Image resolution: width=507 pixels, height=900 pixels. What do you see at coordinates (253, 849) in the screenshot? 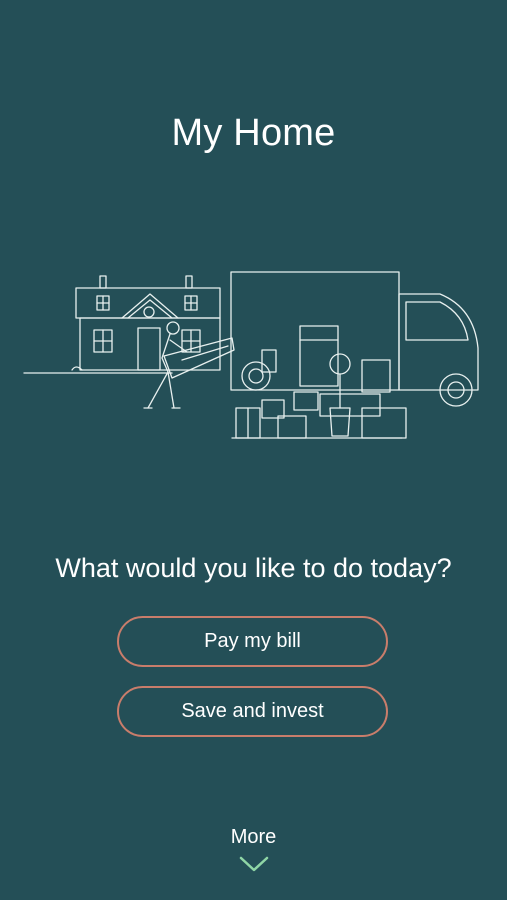
I see `more-link: More` at bounding box center [253, 849].